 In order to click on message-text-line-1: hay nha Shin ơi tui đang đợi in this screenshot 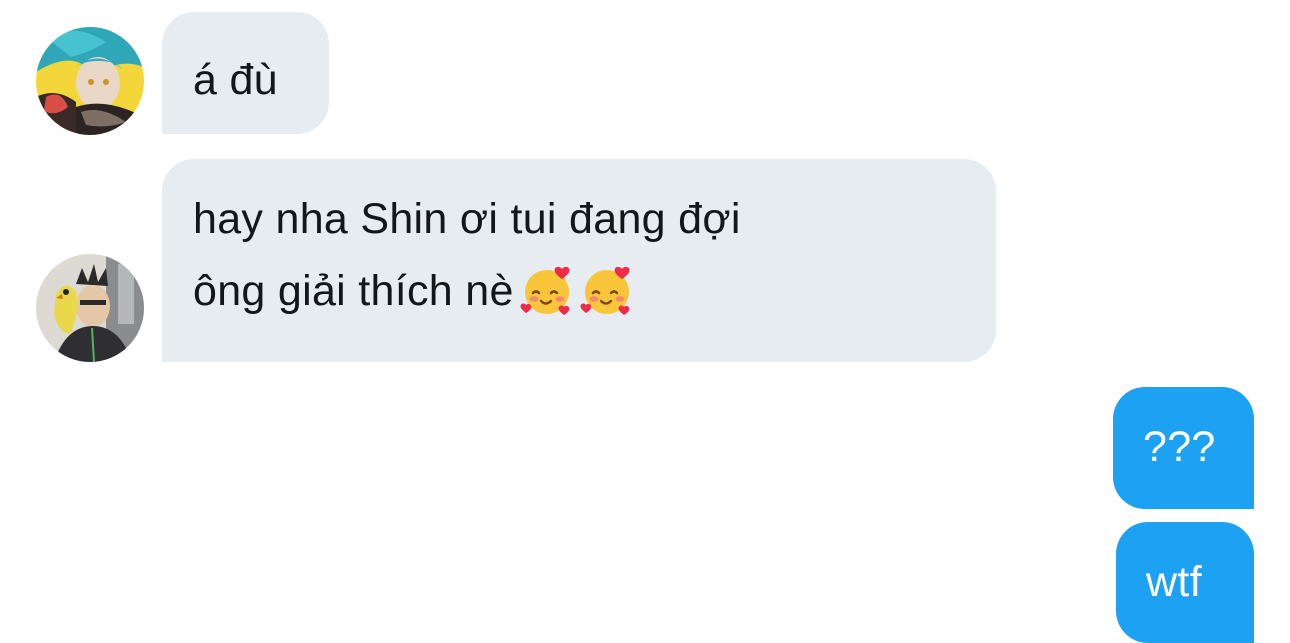, I will do `click(467, 219)`.